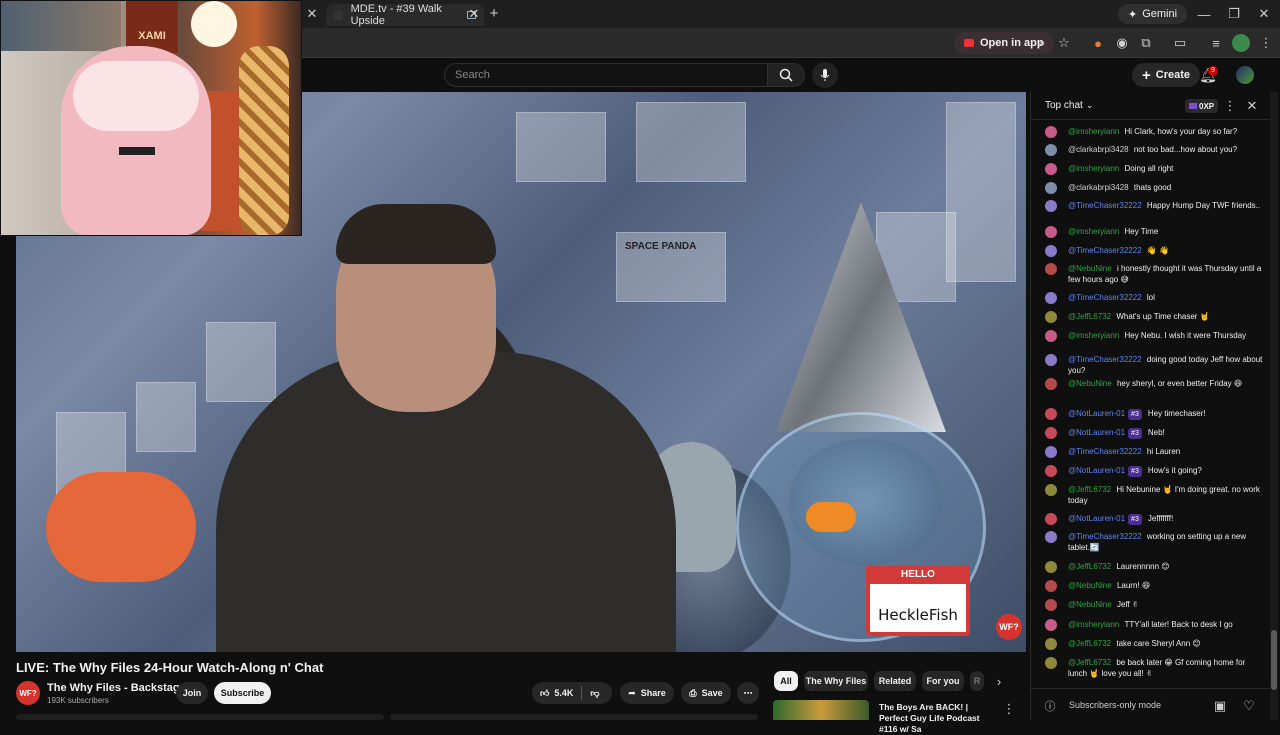 The image size is (1280, 735). I want to click on search-input: Search, so click(606, 75).